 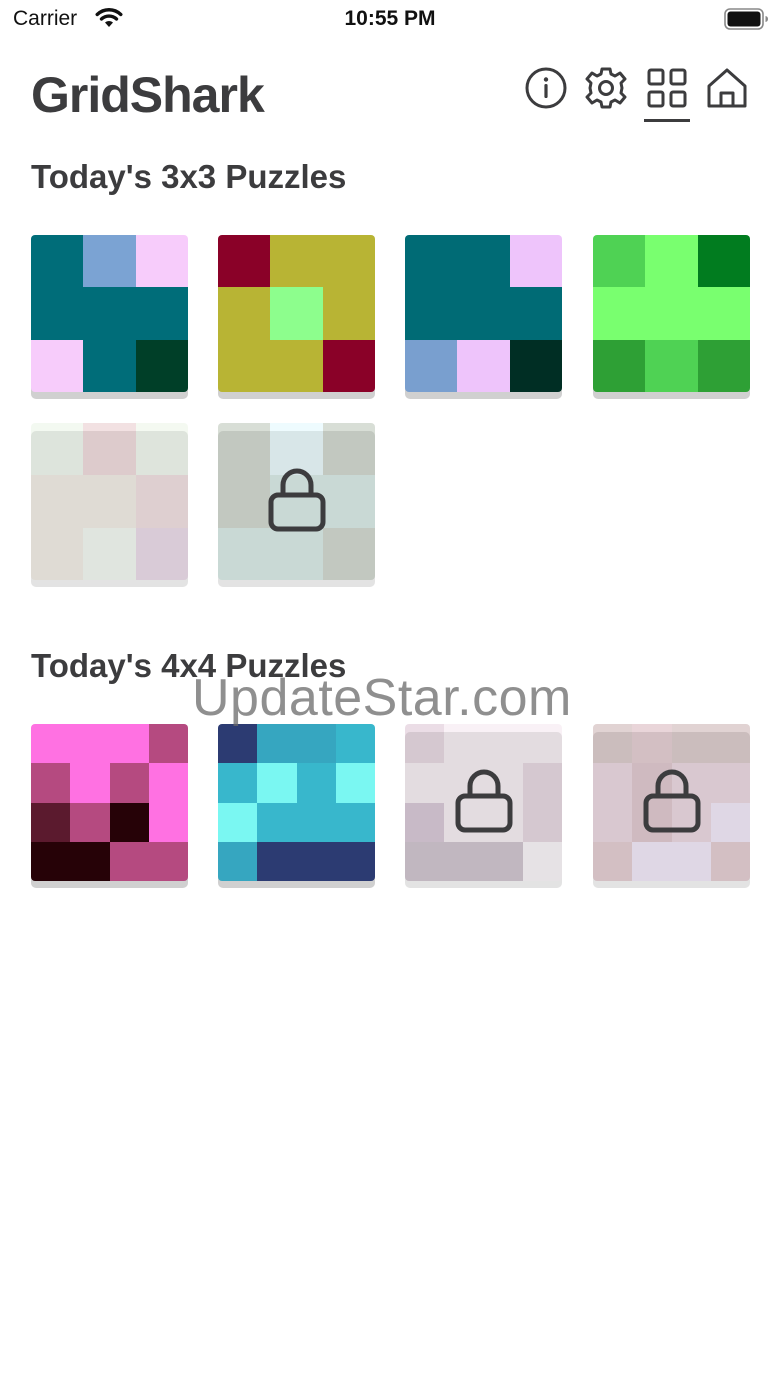 I want to click on info-icon, so click(x=546, y=88).